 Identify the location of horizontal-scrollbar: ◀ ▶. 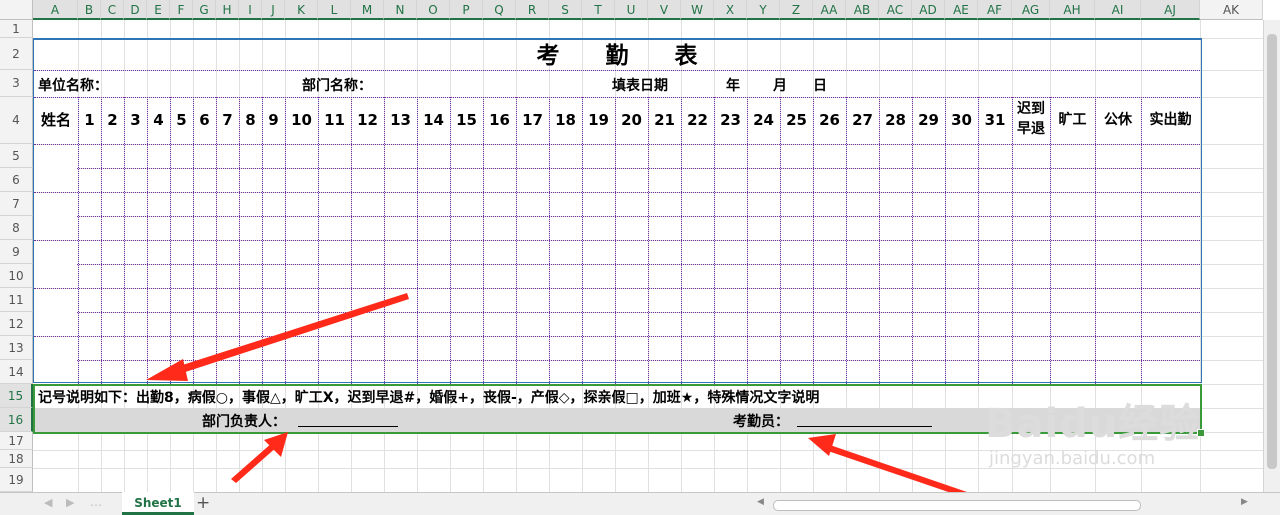
(1005, 504).